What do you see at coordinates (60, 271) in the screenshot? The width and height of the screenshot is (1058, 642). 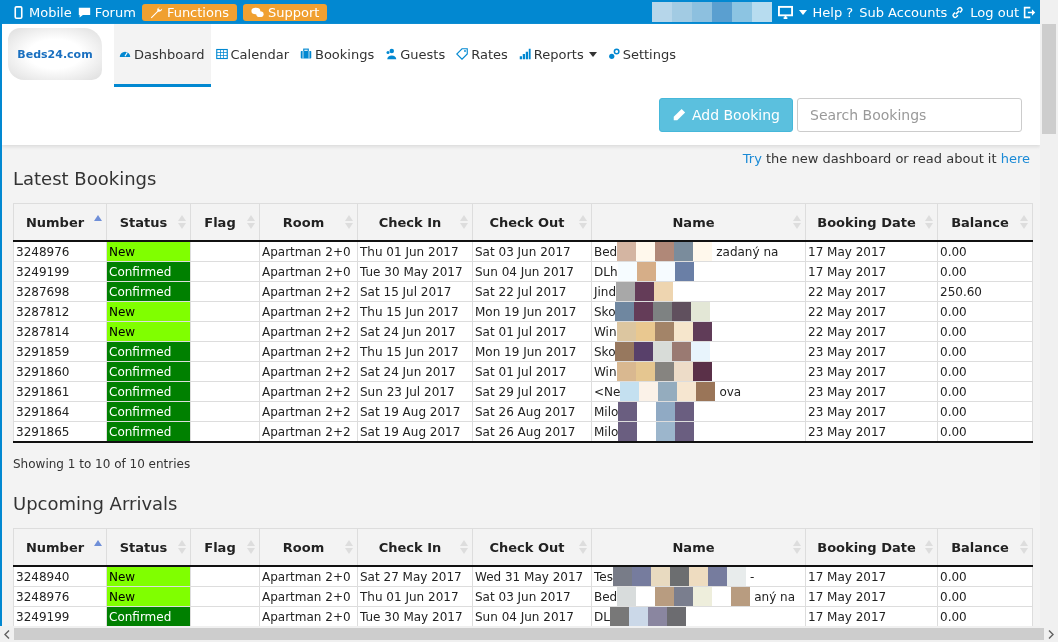 I see `table-cell: 3249199` at bounding box center [60, 271].